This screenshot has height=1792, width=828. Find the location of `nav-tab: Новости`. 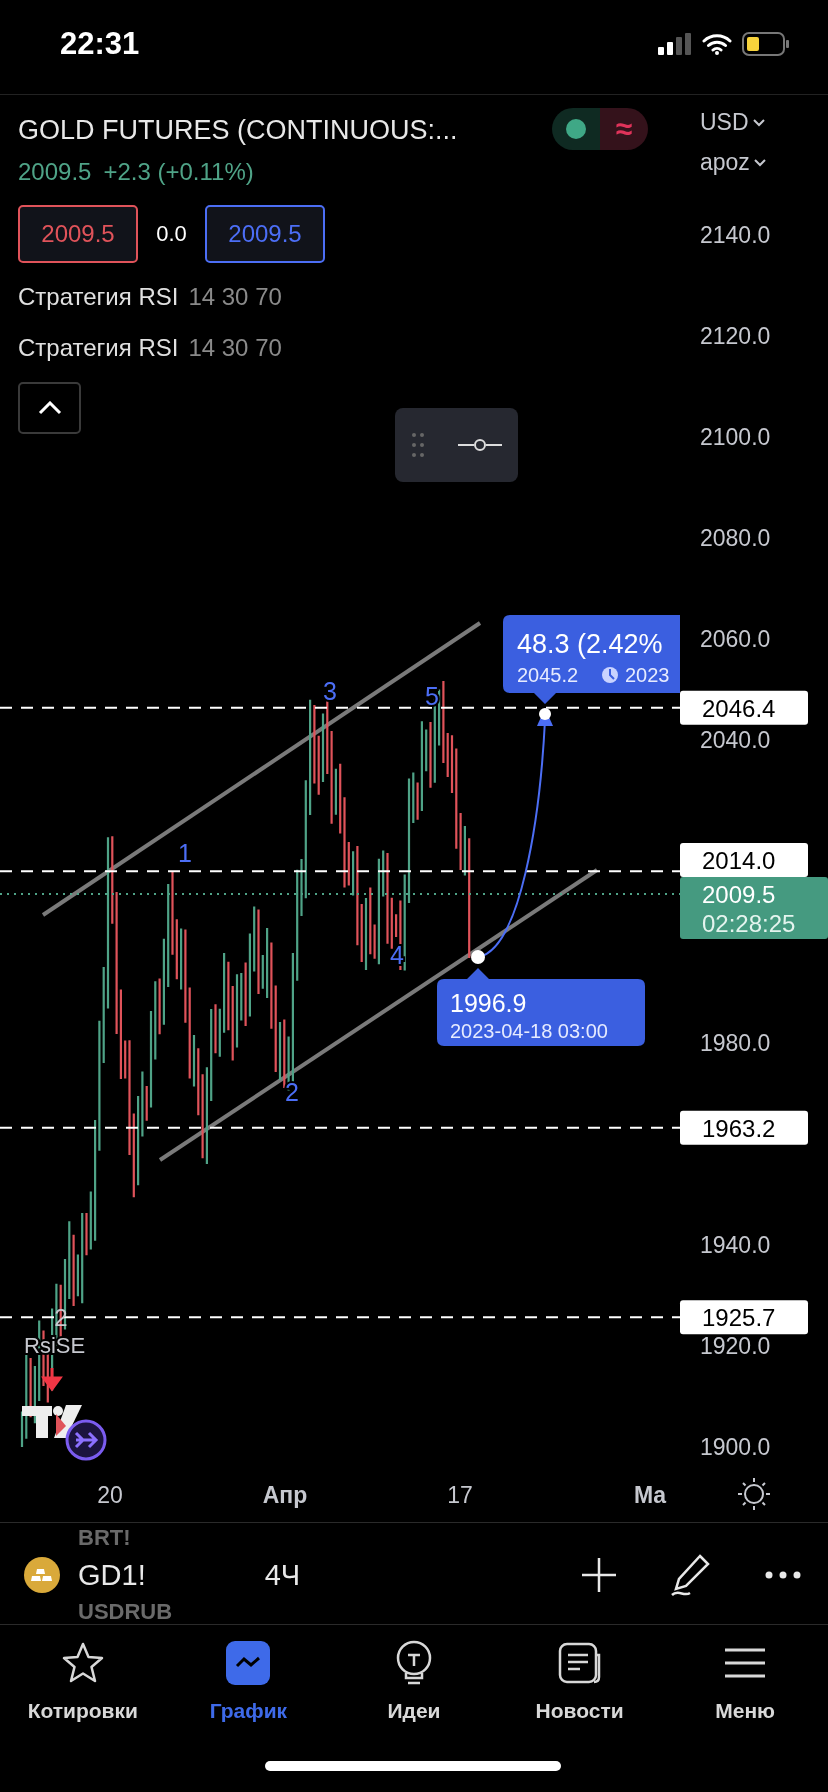

nav-tab: Новости is located at coordinates (579, 1681).